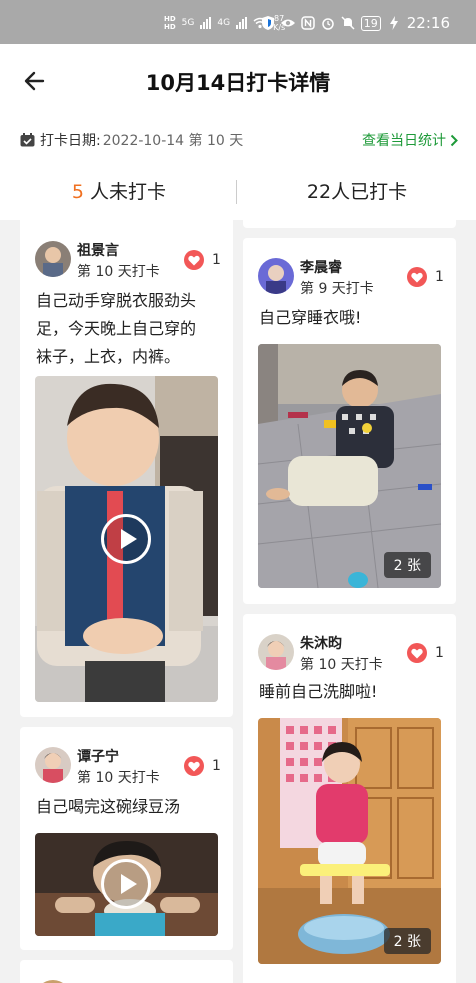  Describe the element at coordinates (370, 23) in the screenshot. I see `battery-icon: 19` at that location.